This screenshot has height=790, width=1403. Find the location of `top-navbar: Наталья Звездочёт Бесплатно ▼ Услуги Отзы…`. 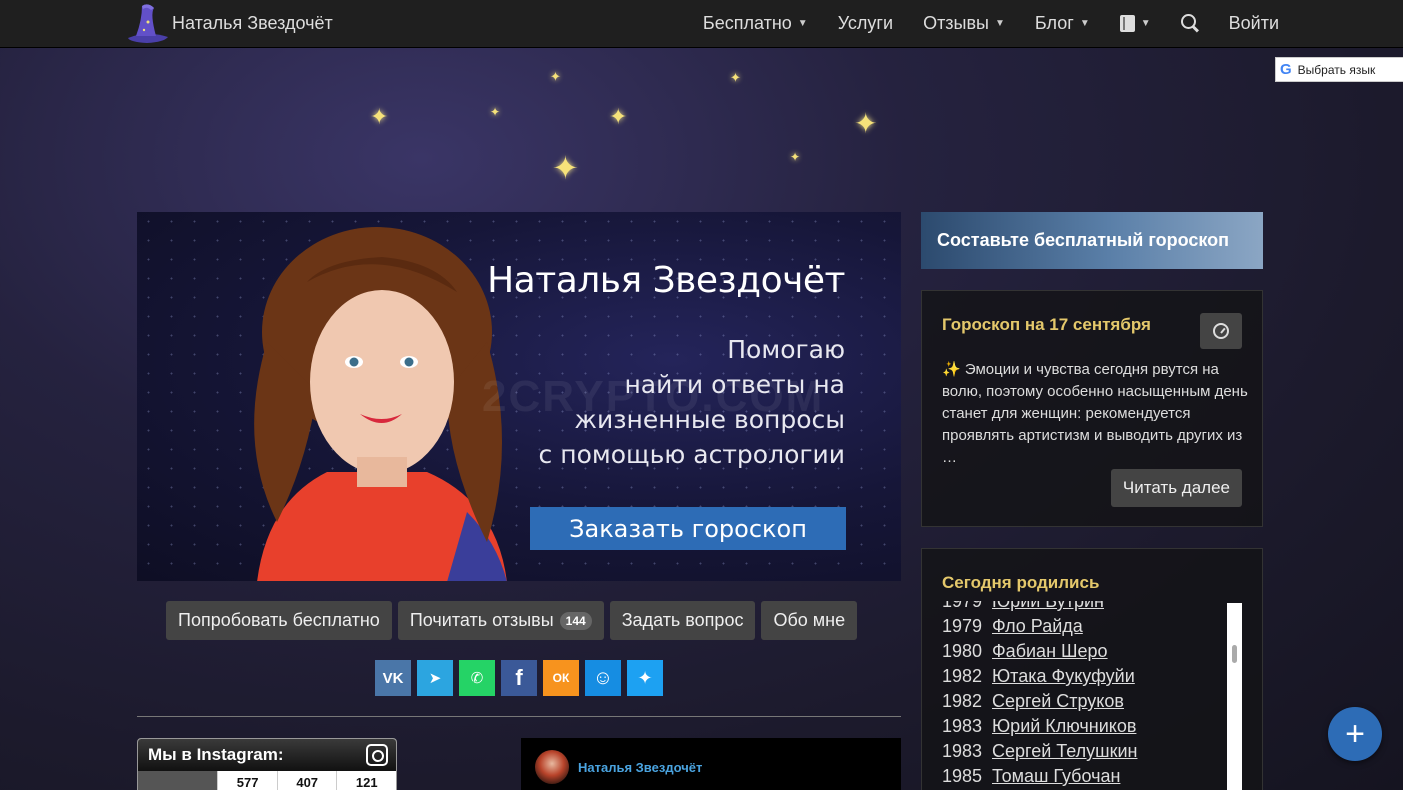

top-navbar: Наталья Звездочёт Бесплатно ▼ Услуги Отзы… is located at coordinates (701, 24).